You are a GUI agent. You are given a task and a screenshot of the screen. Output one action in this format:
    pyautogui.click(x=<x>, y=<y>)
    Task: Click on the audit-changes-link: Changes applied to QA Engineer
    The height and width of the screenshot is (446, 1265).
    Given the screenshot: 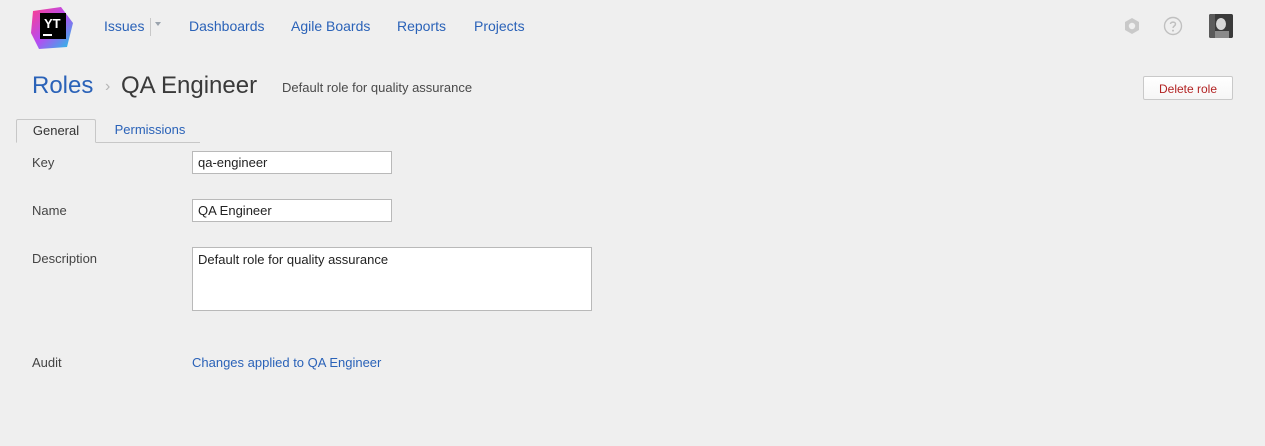 What is the action you would take?
    pyautogui.click(x=286, y=362)
    